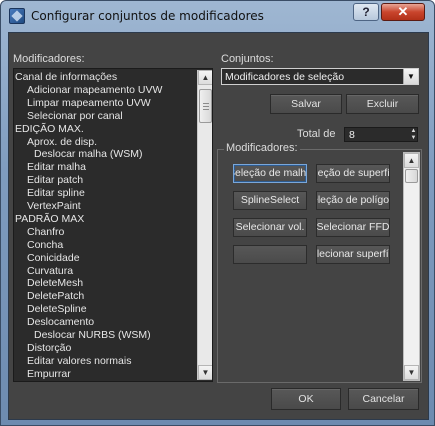 This screenshot has height=426, width=435. Describe the element at coordinates (89, 103) in the screenshot. I see `list-item: Limpar mapeamento UVW` at that location.